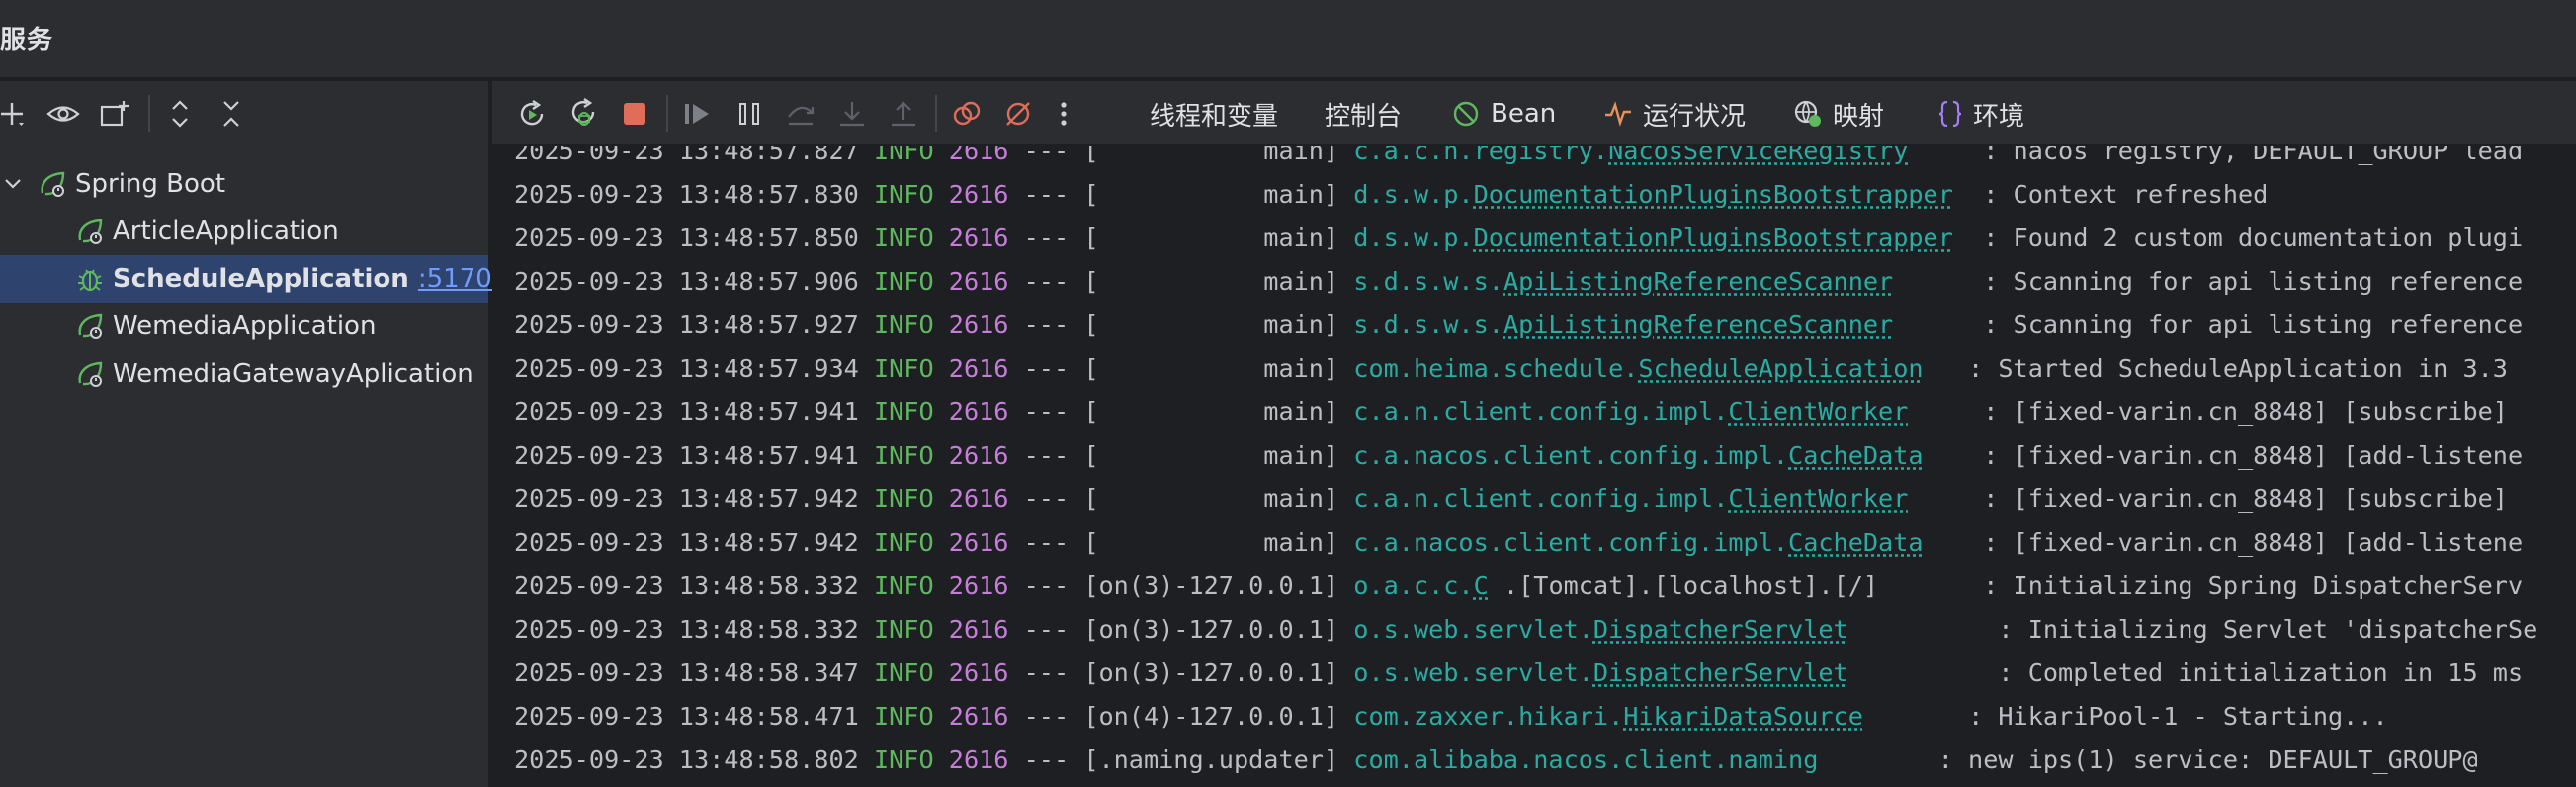 This screenshot has height=787, width=2576. I want to click on tool-window-title: 服务, so click(27, 40).